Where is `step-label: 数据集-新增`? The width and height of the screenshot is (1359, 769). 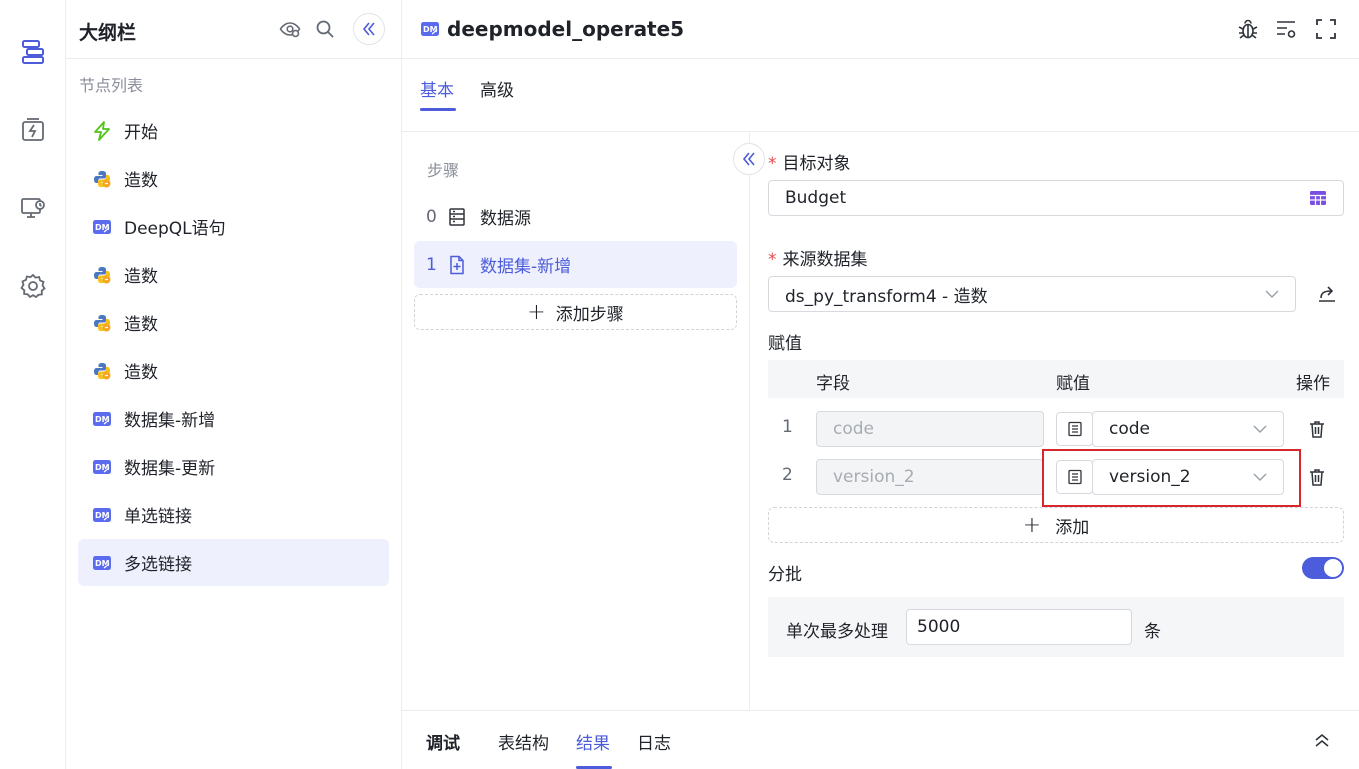 step-label: 数据集-新增 is located at coordinates (526, 267).